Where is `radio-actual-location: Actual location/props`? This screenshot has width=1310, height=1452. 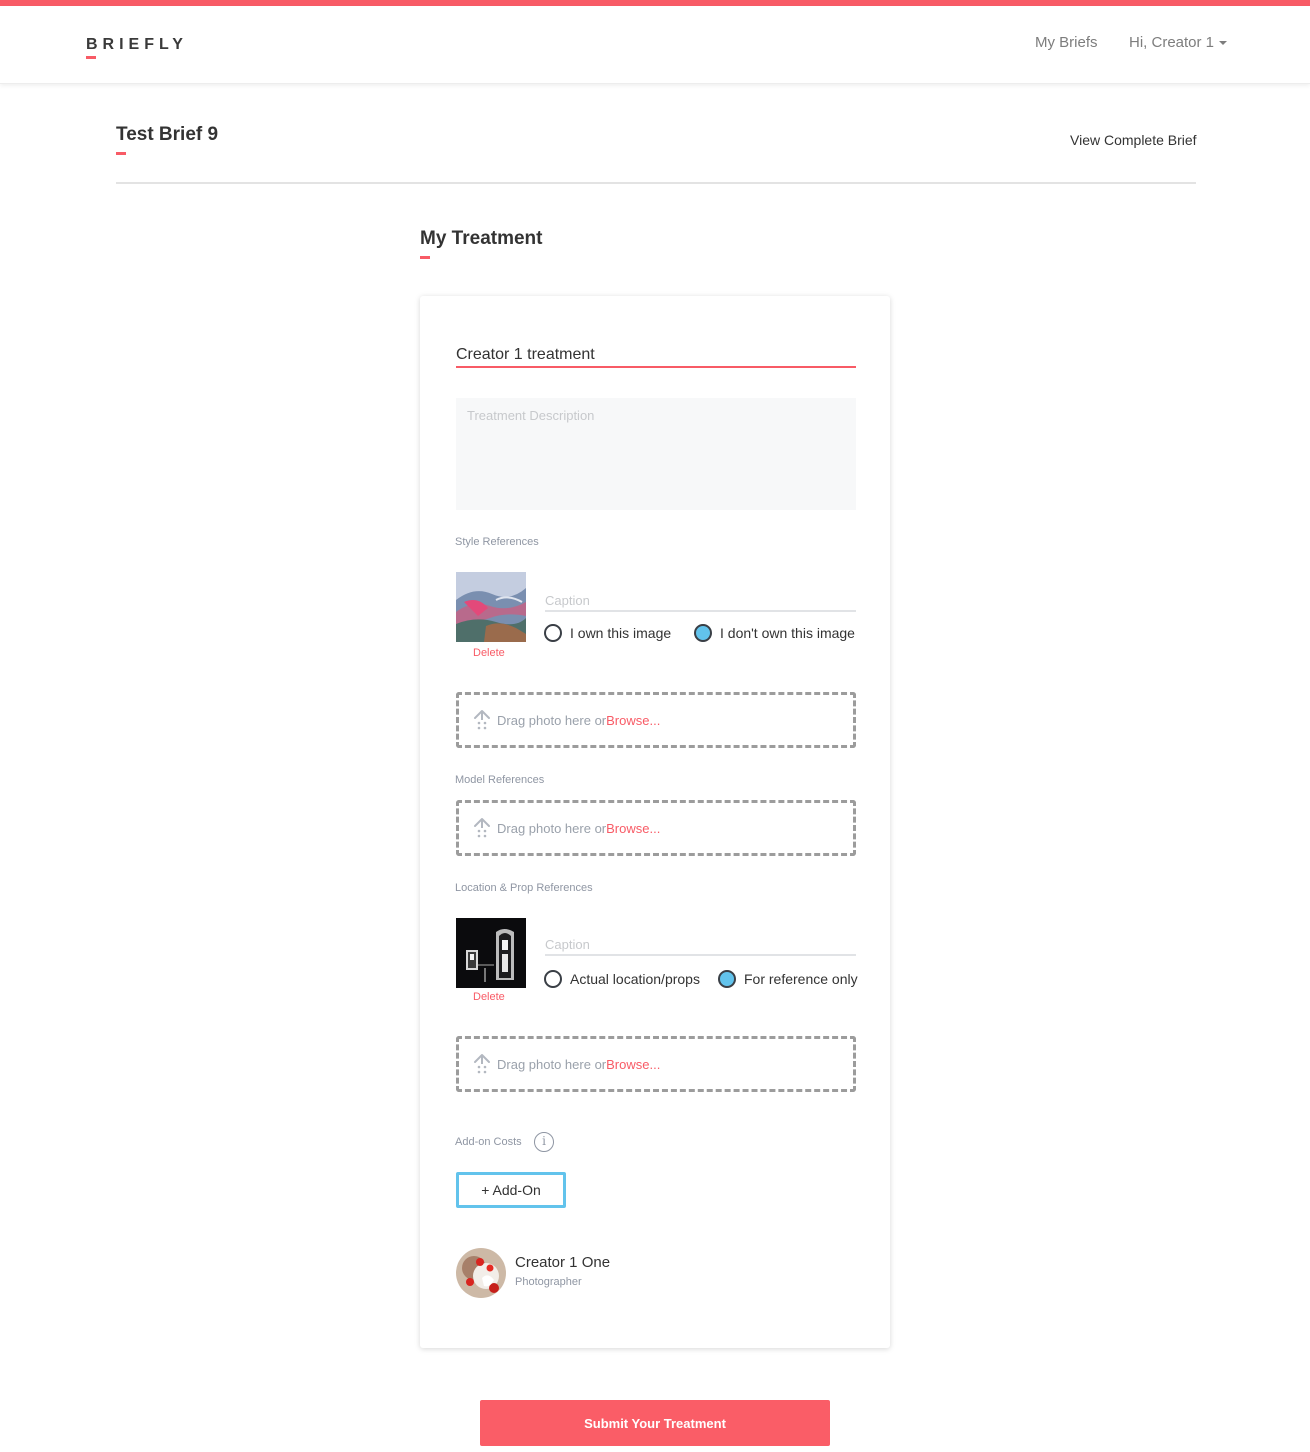 radio-actual-location: Actual location/props is located at coordinates (622, 979).